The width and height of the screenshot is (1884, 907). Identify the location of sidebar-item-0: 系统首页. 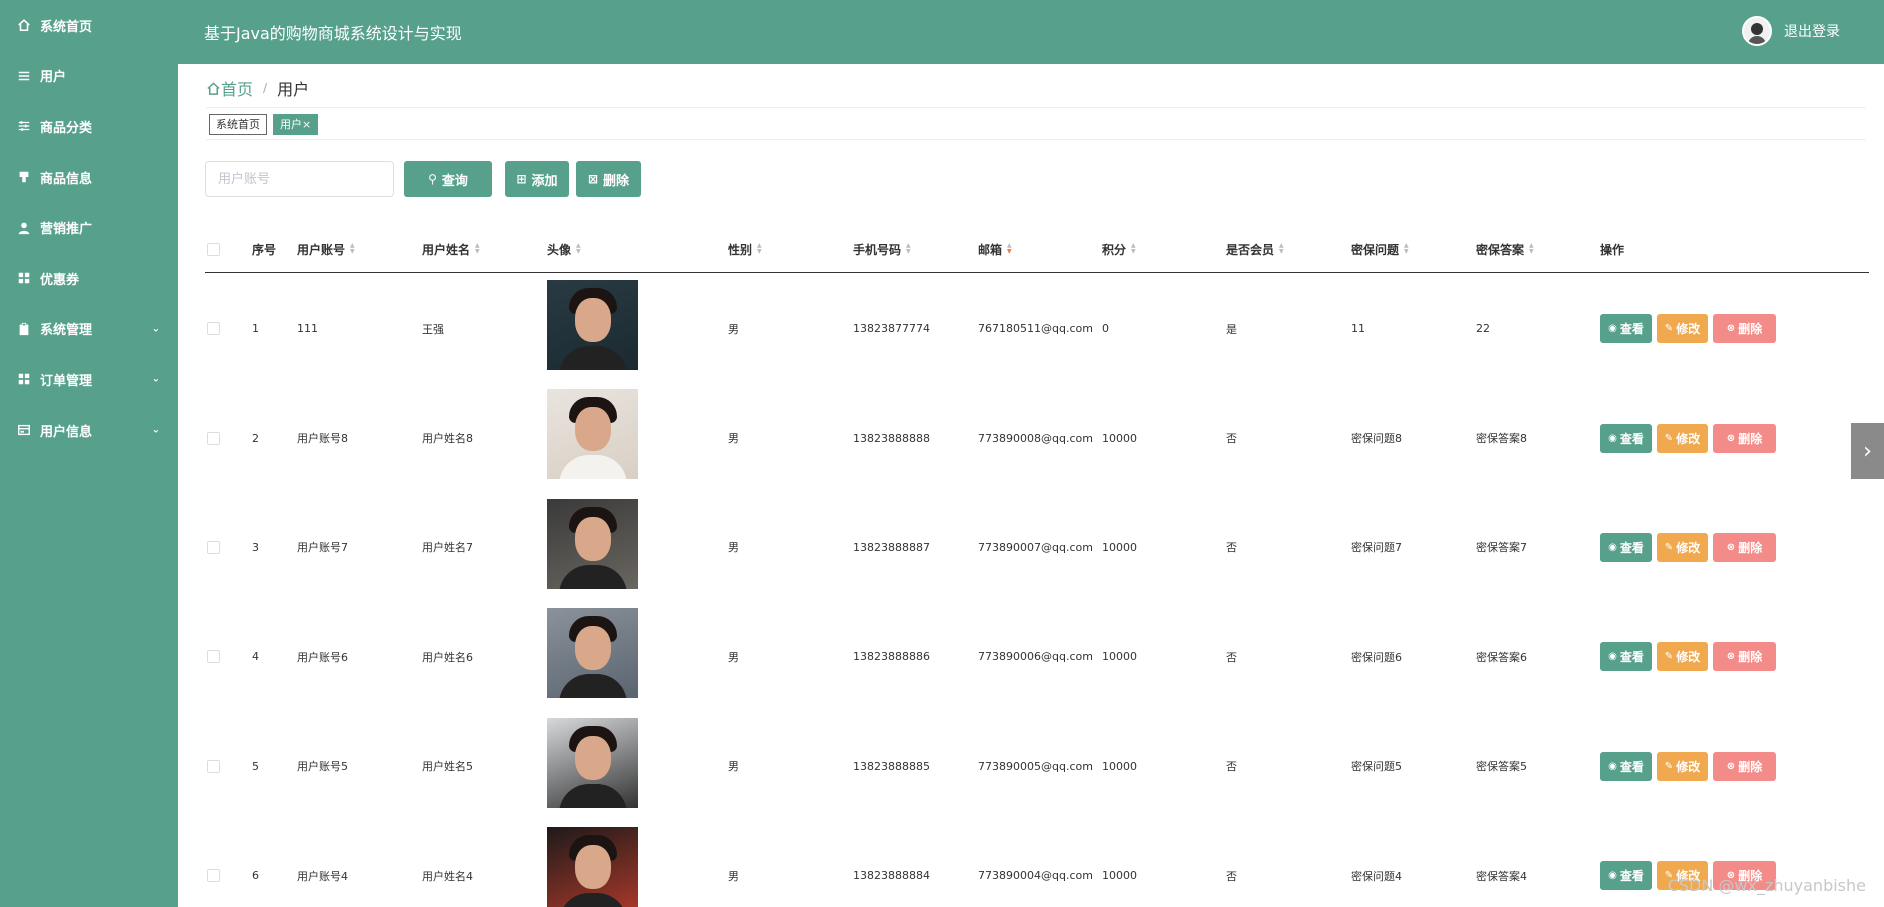
(89, 25).